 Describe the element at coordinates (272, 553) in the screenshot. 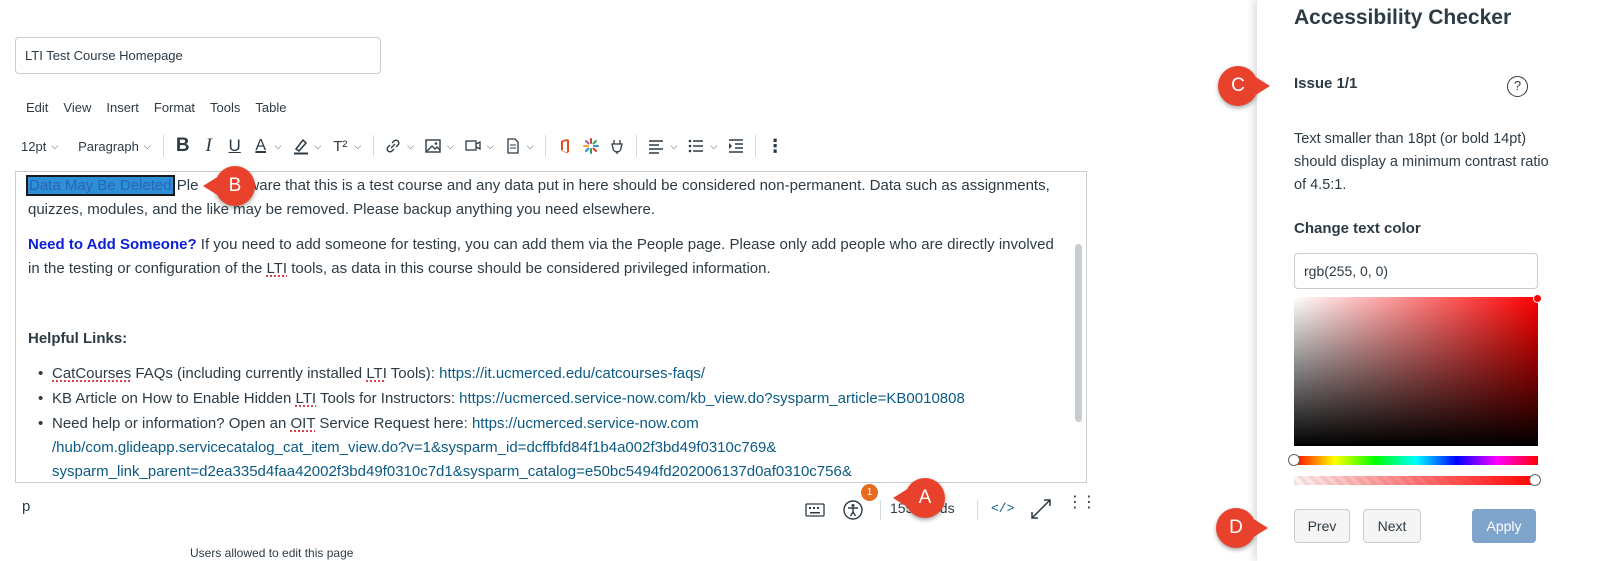

I see `page-permissions-text: Users allowed to edit this page` at that location.